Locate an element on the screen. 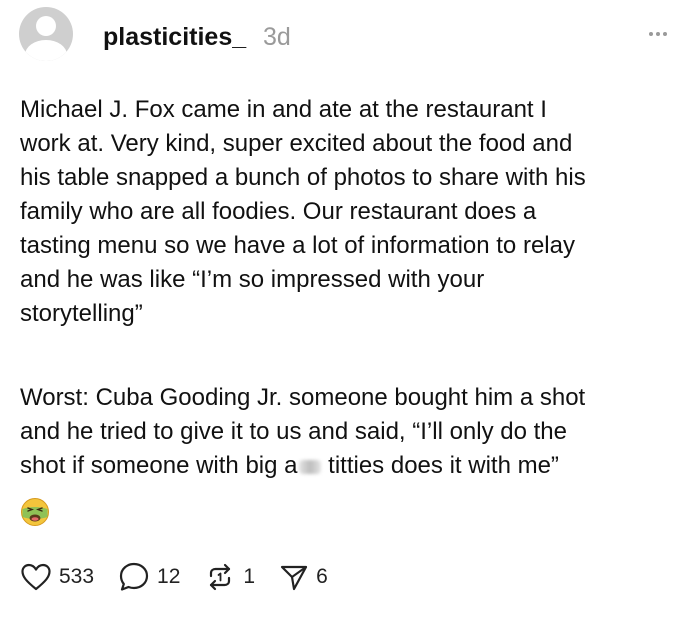  more-dots-icon is located at coordinates (658, 34).